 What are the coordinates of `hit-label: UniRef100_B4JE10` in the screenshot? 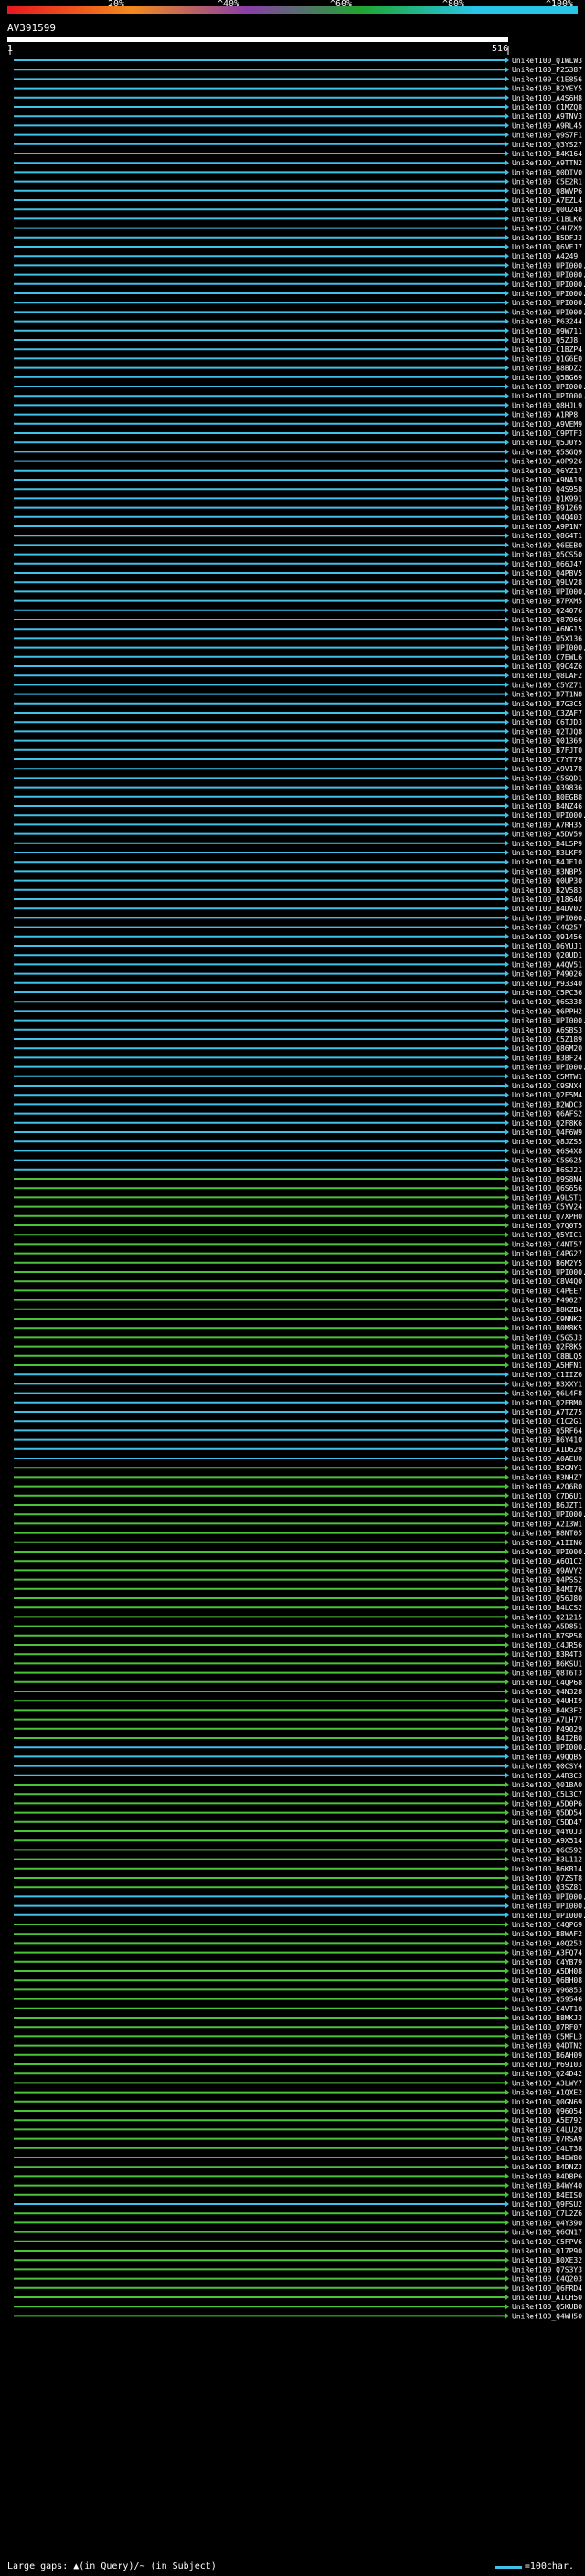 It's located at (547, 862).